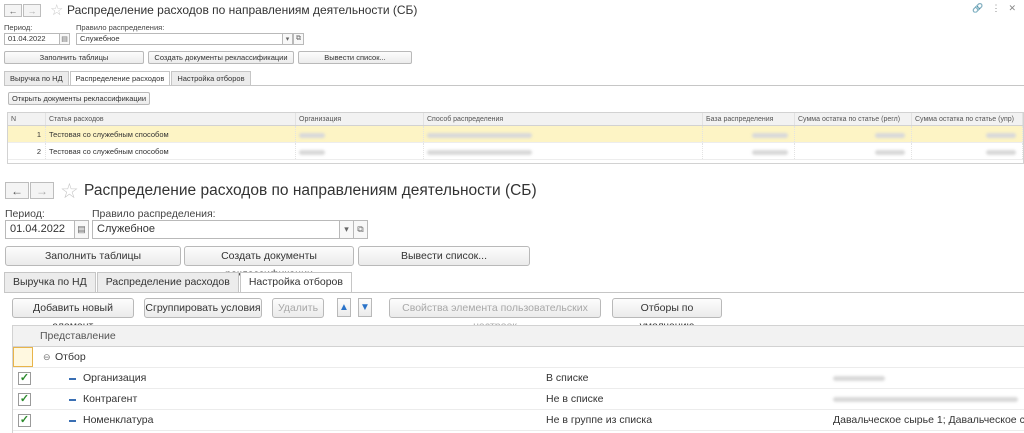 The width and height of the screenshot is (1024, 433). What do you see at coordinates (360, 229) in the screenshot?
I see `open-link-icon: ⧉` at bounding box center [360, 229].